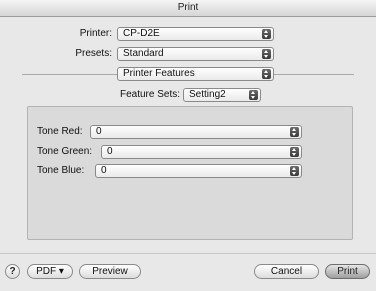 The width and height of the screenshot is (376, 291). I want to click on preview-button-label: Preview, so click(110, 271).